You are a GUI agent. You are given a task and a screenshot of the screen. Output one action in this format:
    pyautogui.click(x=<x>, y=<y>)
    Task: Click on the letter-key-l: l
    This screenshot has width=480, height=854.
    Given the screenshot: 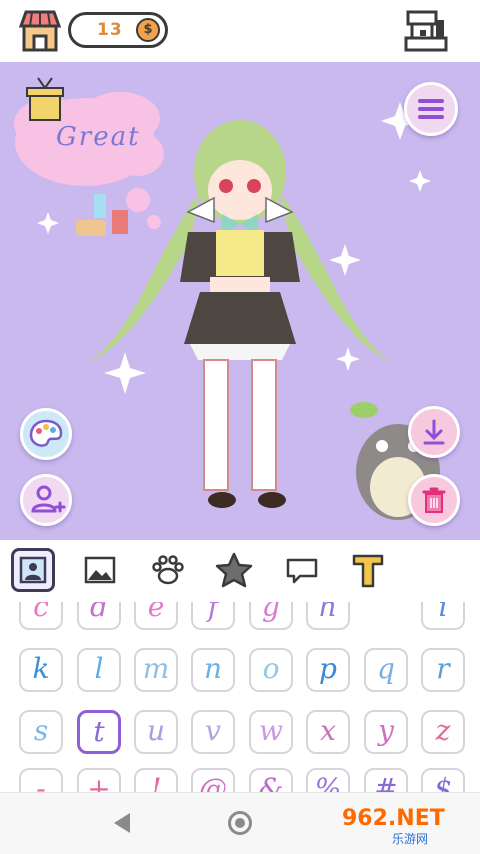 What is the action you would take?
    pyautogui.click(x=99, y=670)
    